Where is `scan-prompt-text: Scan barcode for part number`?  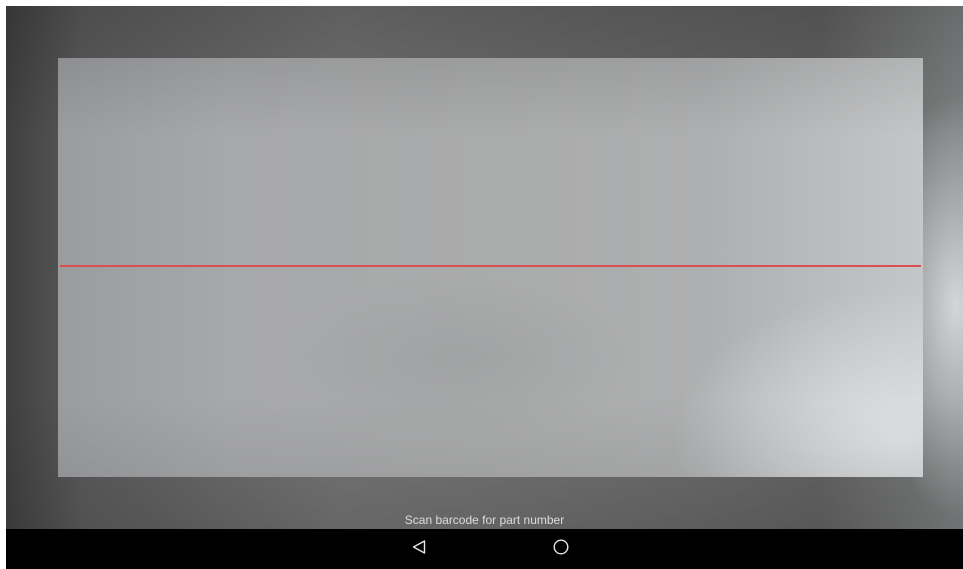
scan-prompt-text: Scan barcode for part number is located at coordinates (484, 520).